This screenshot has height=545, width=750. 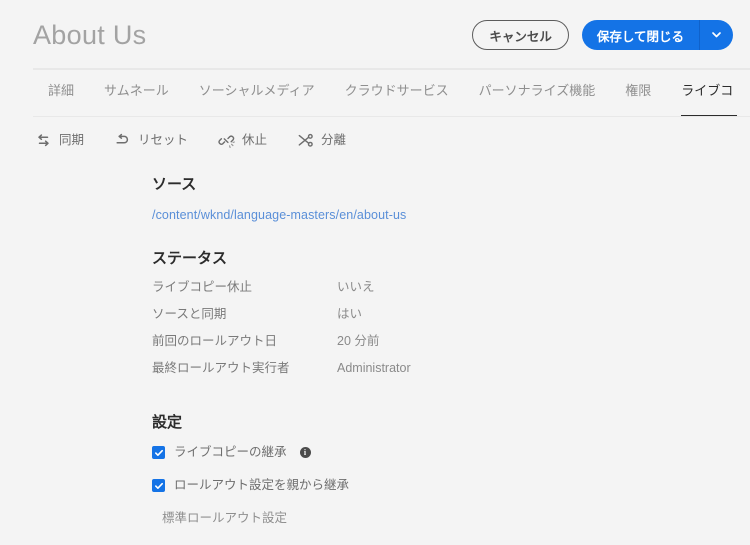 I want to click on save-split-button: 保存して閉じる, so click(x=657, y=35).